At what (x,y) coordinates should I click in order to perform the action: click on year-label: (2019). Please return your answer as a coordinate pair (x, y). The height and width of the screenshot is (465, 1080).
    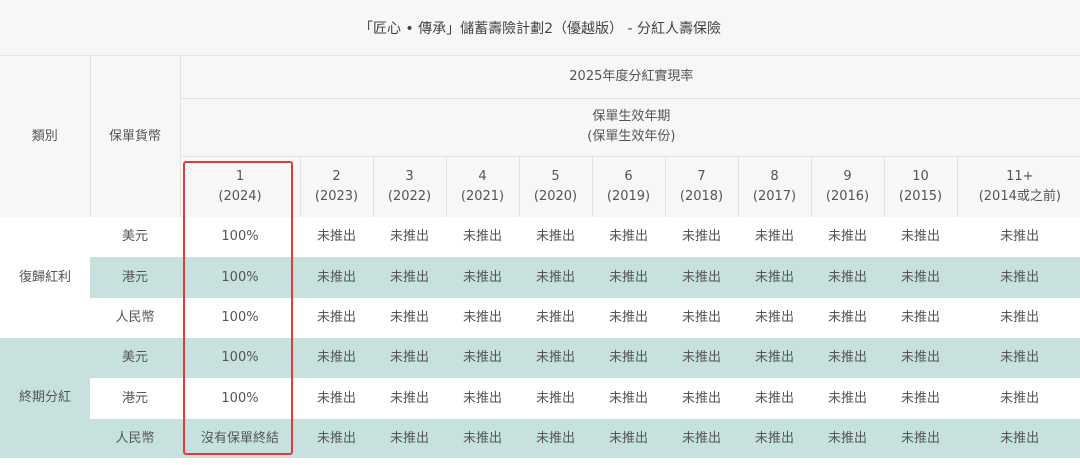
    Looking at the image, I should click on (628, 196).